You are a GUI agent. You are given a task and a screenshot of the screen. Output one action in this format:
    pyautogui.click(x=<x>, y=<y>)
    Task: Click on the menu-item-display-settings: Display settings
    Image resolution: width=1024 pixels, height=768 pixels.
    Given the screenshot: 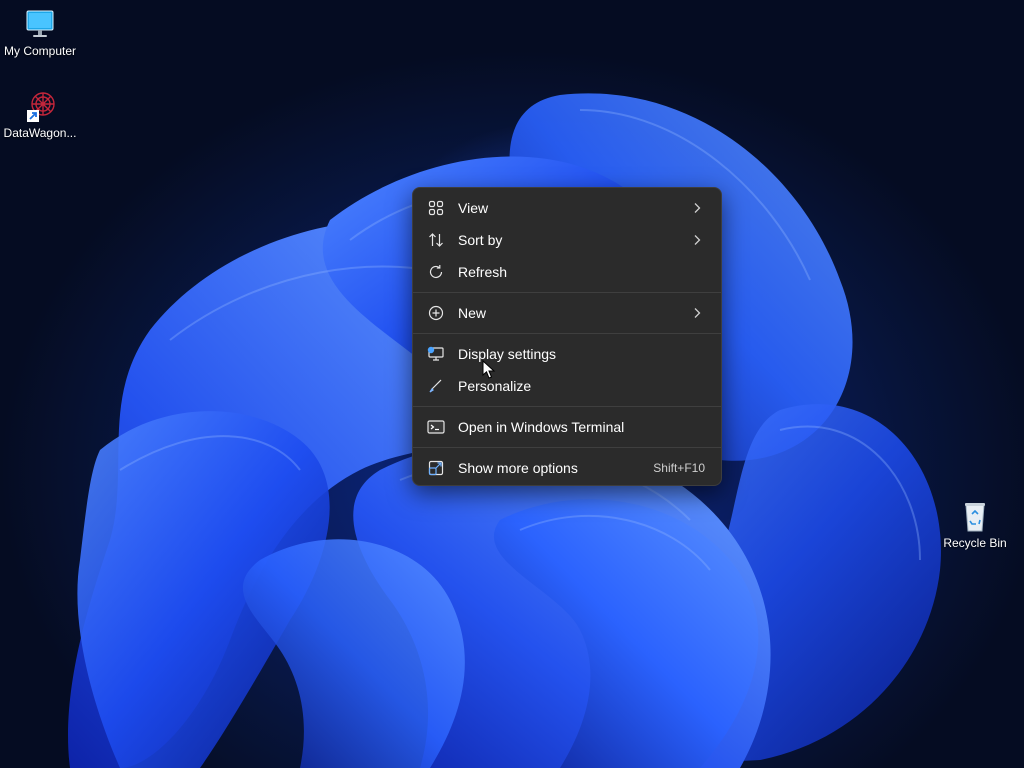 What is the action you would take?
    pyautogui.click(x=567, y=354)
    